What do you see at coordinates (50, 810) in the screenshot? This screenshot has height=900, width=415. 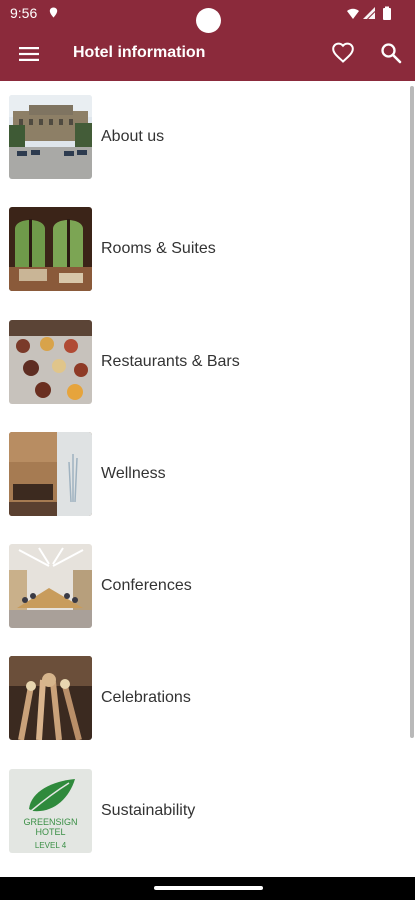 I see `sustainability-image: GREENSIGN HOTEL LEVEL 4` at bounding box center [50, 810].